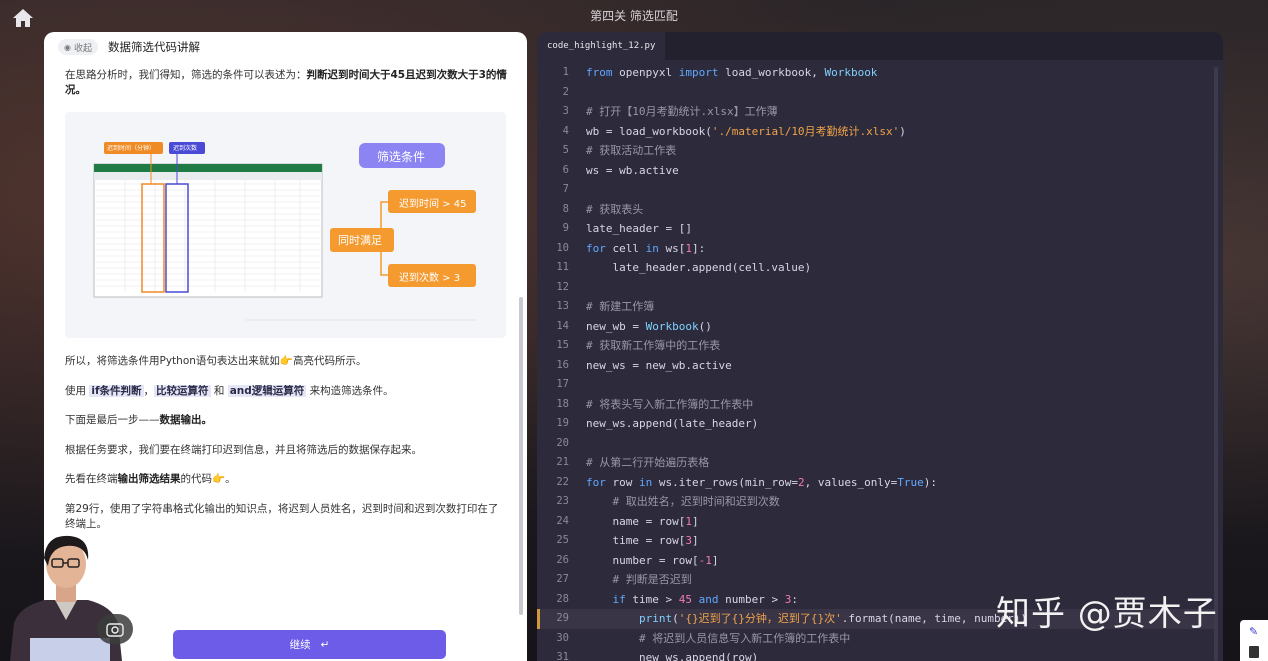  Describe the element at coordinates (877, 307) in the screenshot. I see `code-line: 13 # 新建工作簿` at that location.